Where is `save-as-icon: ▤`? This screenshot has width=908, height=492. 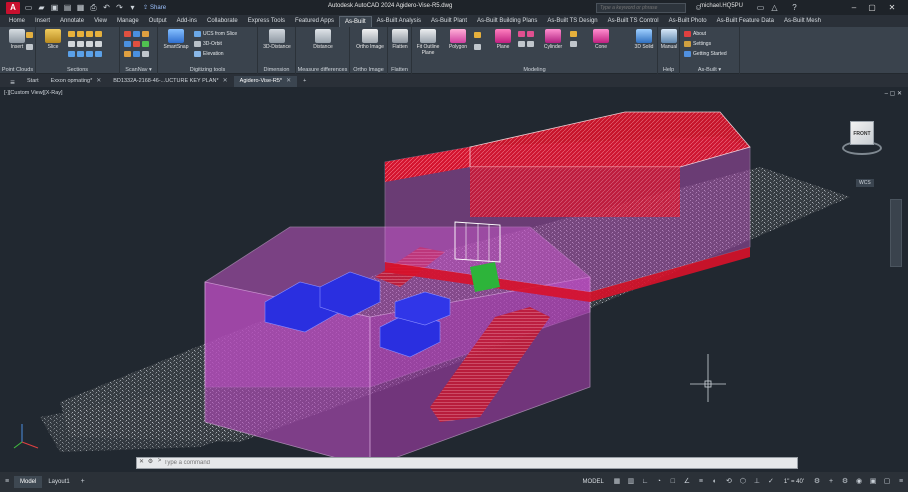
save-as-icon: ▤ is located at coordinates (67, 7).